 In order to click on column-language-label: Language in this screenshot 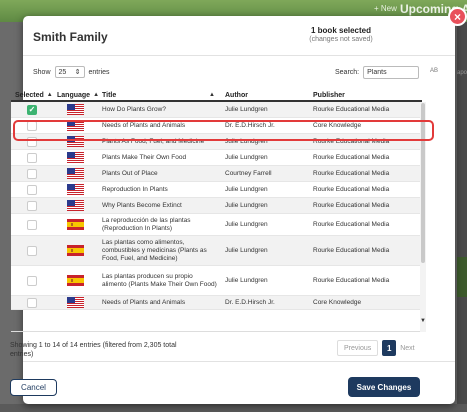, I will do `click(74, 95)`.